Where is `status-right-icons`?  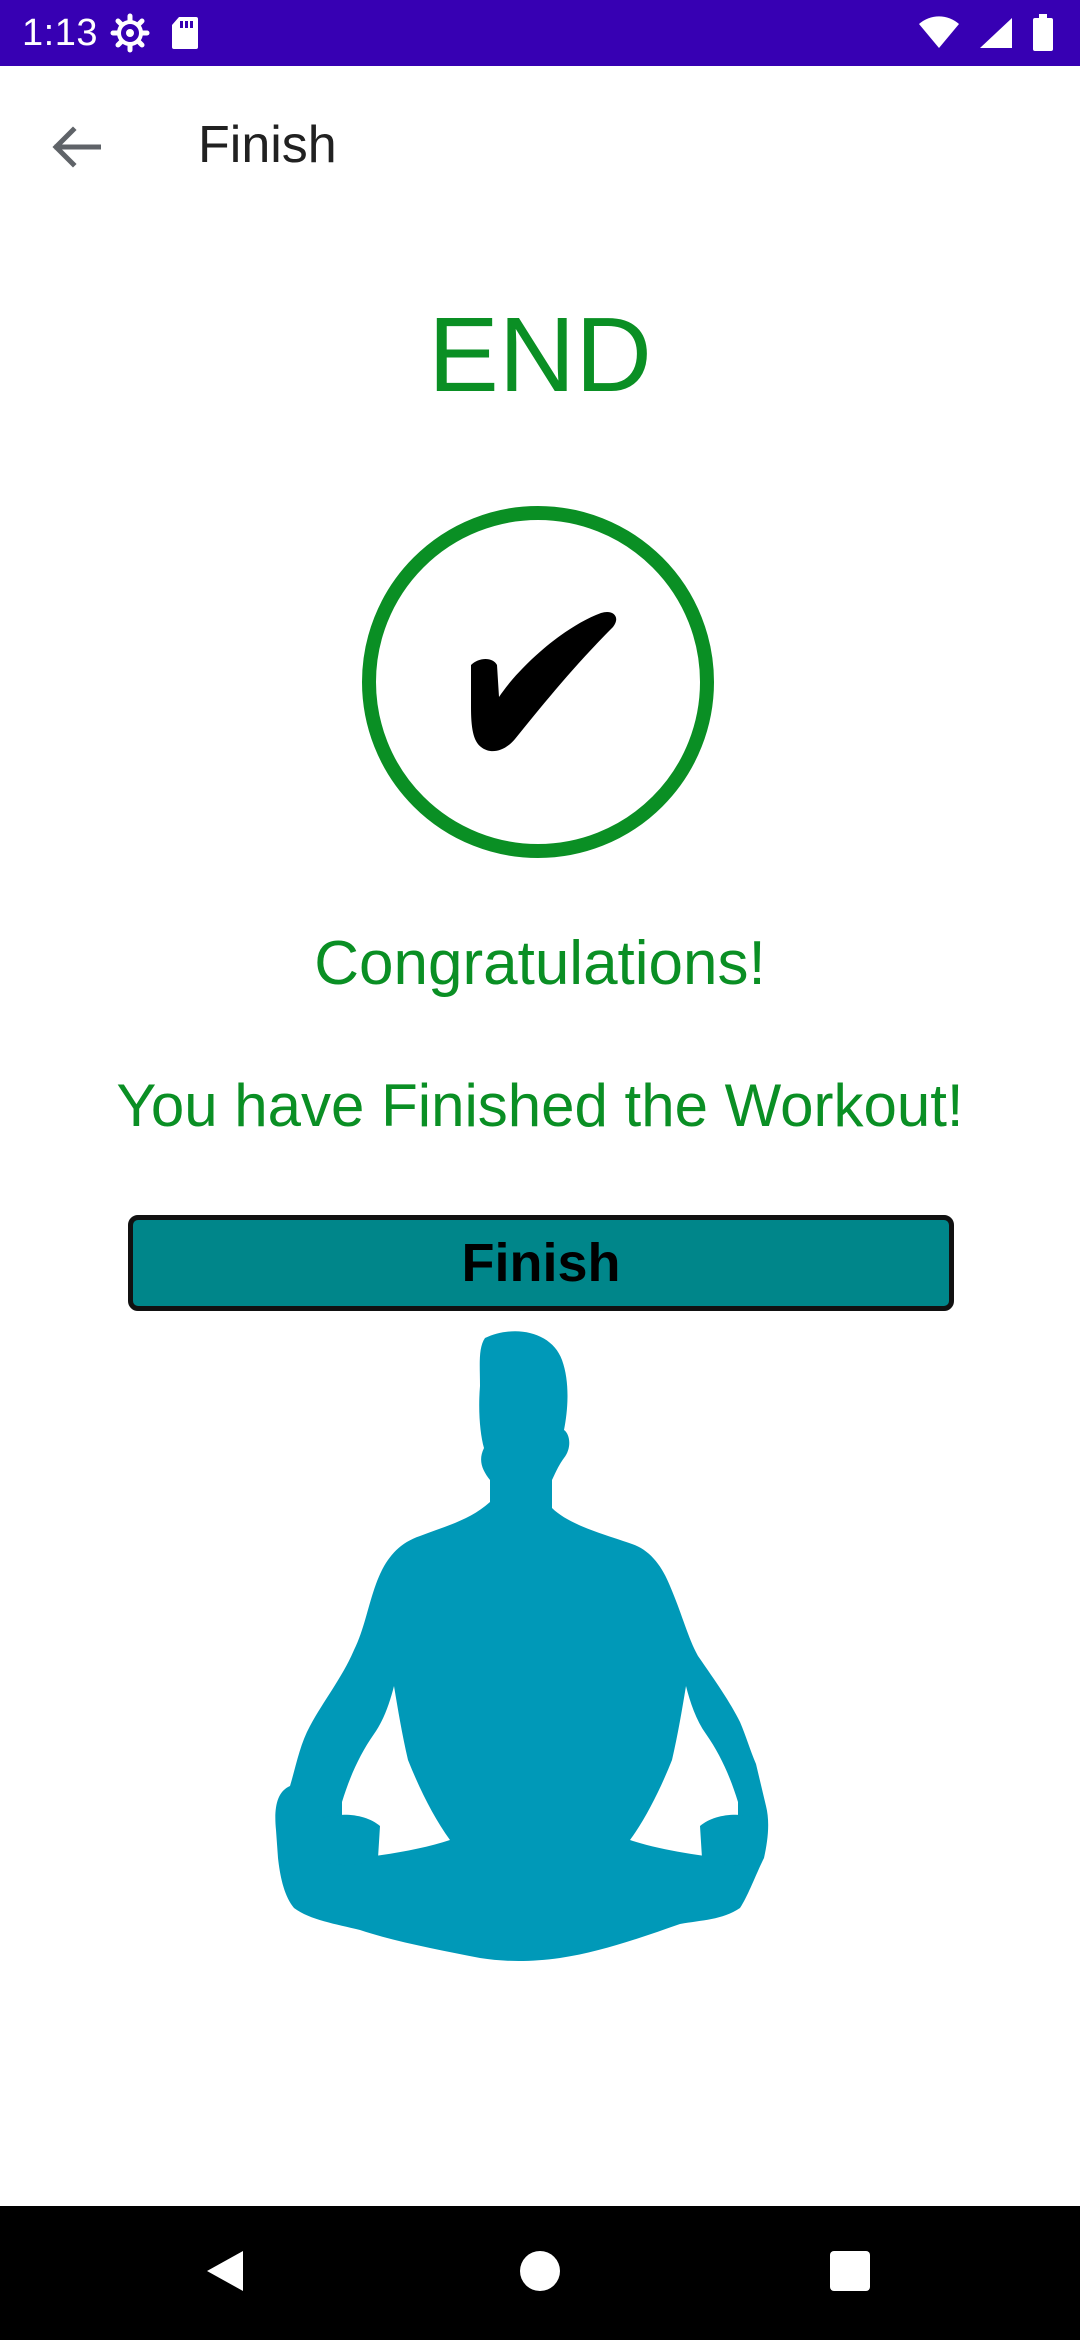 status-right-icons is located at coordinates (986, 33).